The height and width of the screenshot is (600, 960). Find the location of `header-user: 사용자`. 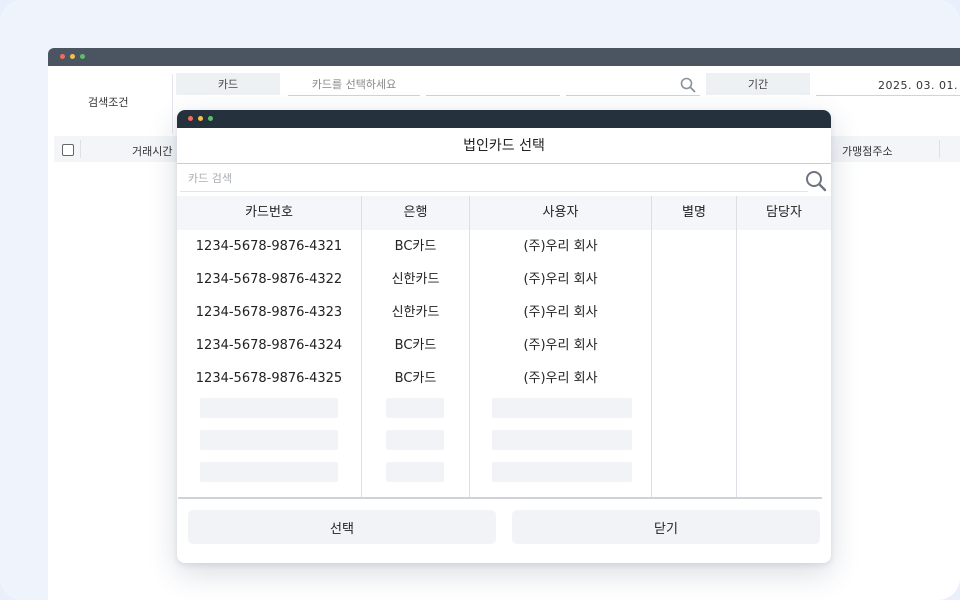

header-user: 사용자 is located at coordinates (560, 213).